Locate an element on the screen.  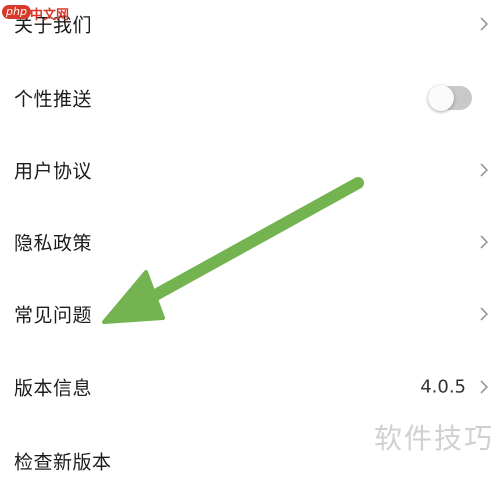
settings-item-privacy-policy: 隐私政策 is located at coordinates (250, 242).